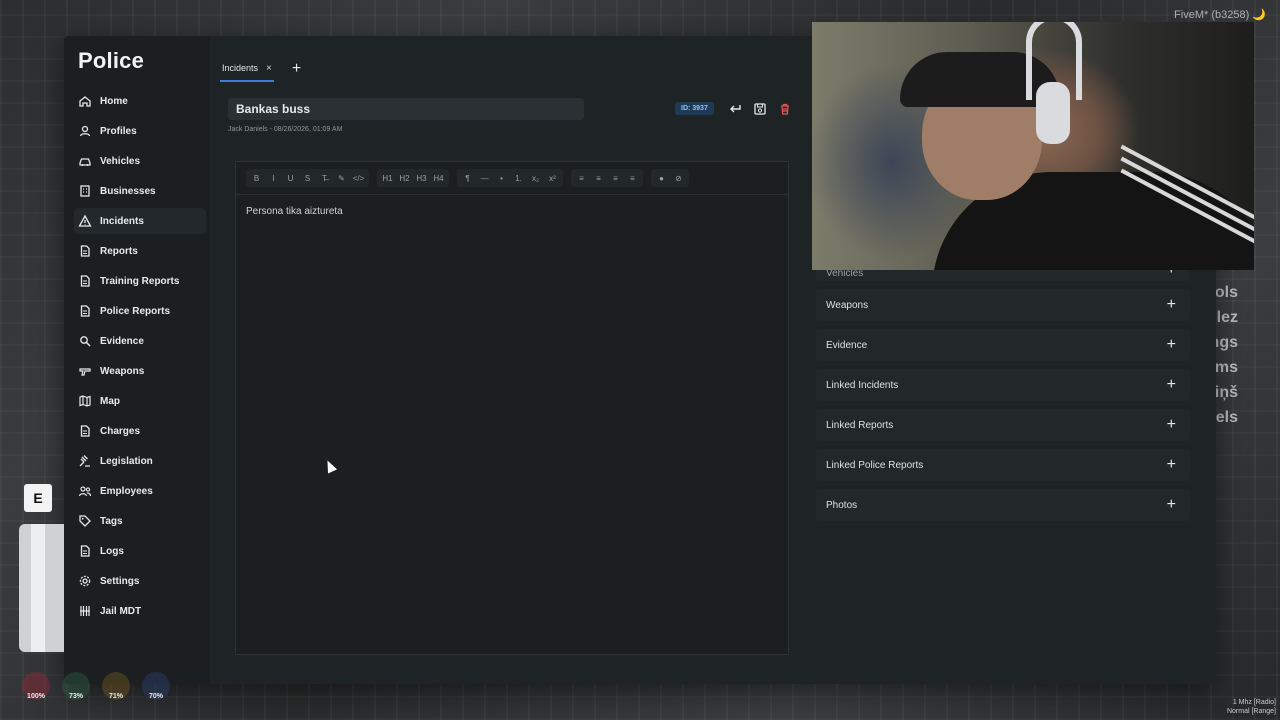 This screenshot has width=1280, height=720. I want to click on sidebar-item-tags: Tags, so click(140, 521).